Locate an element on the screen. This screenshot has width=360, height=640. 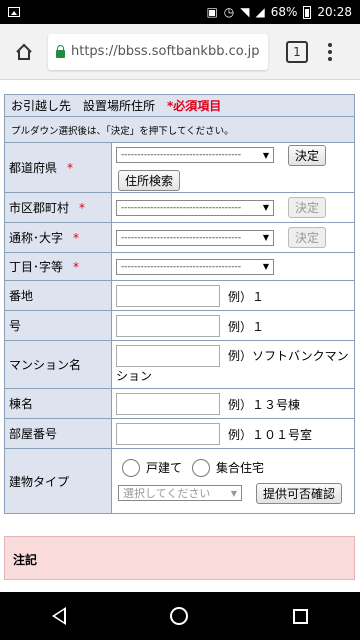
clock: 20:28 is located at coordinates (334, 12).